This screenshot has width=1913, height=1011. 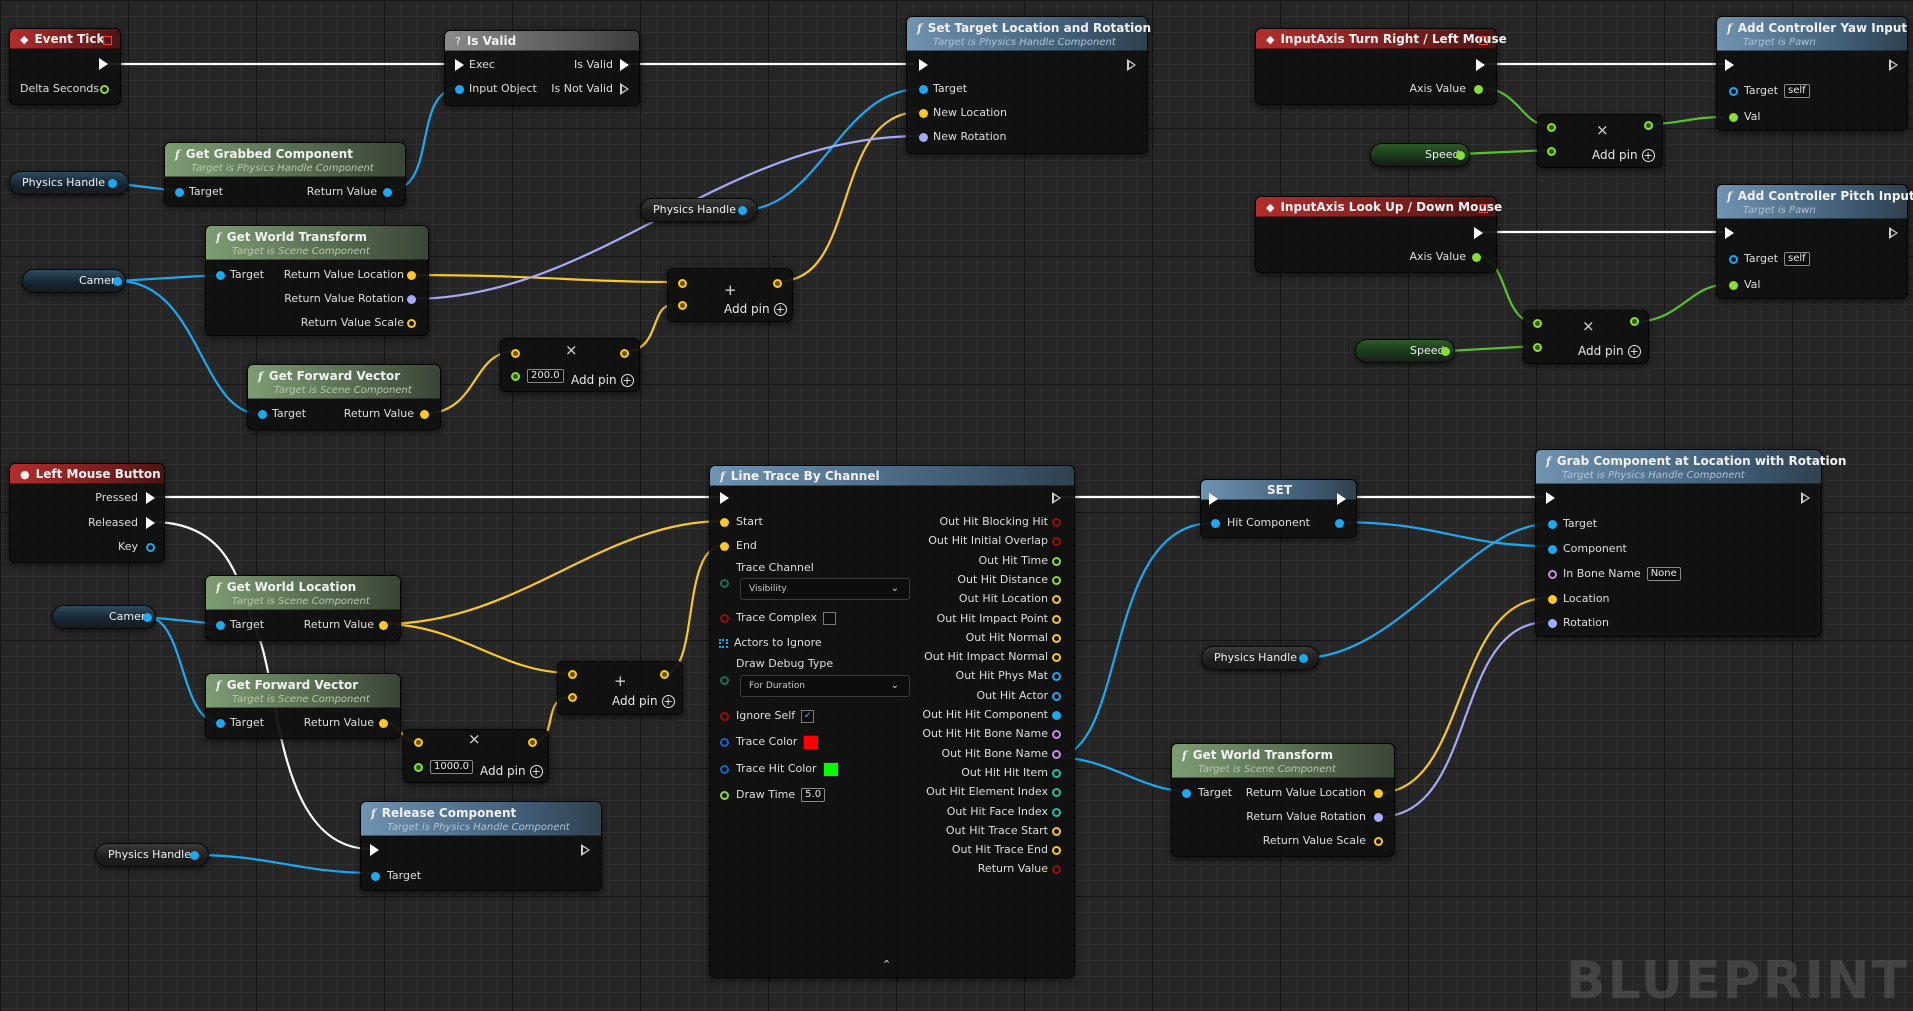 I want to click on multiplier-input: 1000.0, so click(x=451, y=767).